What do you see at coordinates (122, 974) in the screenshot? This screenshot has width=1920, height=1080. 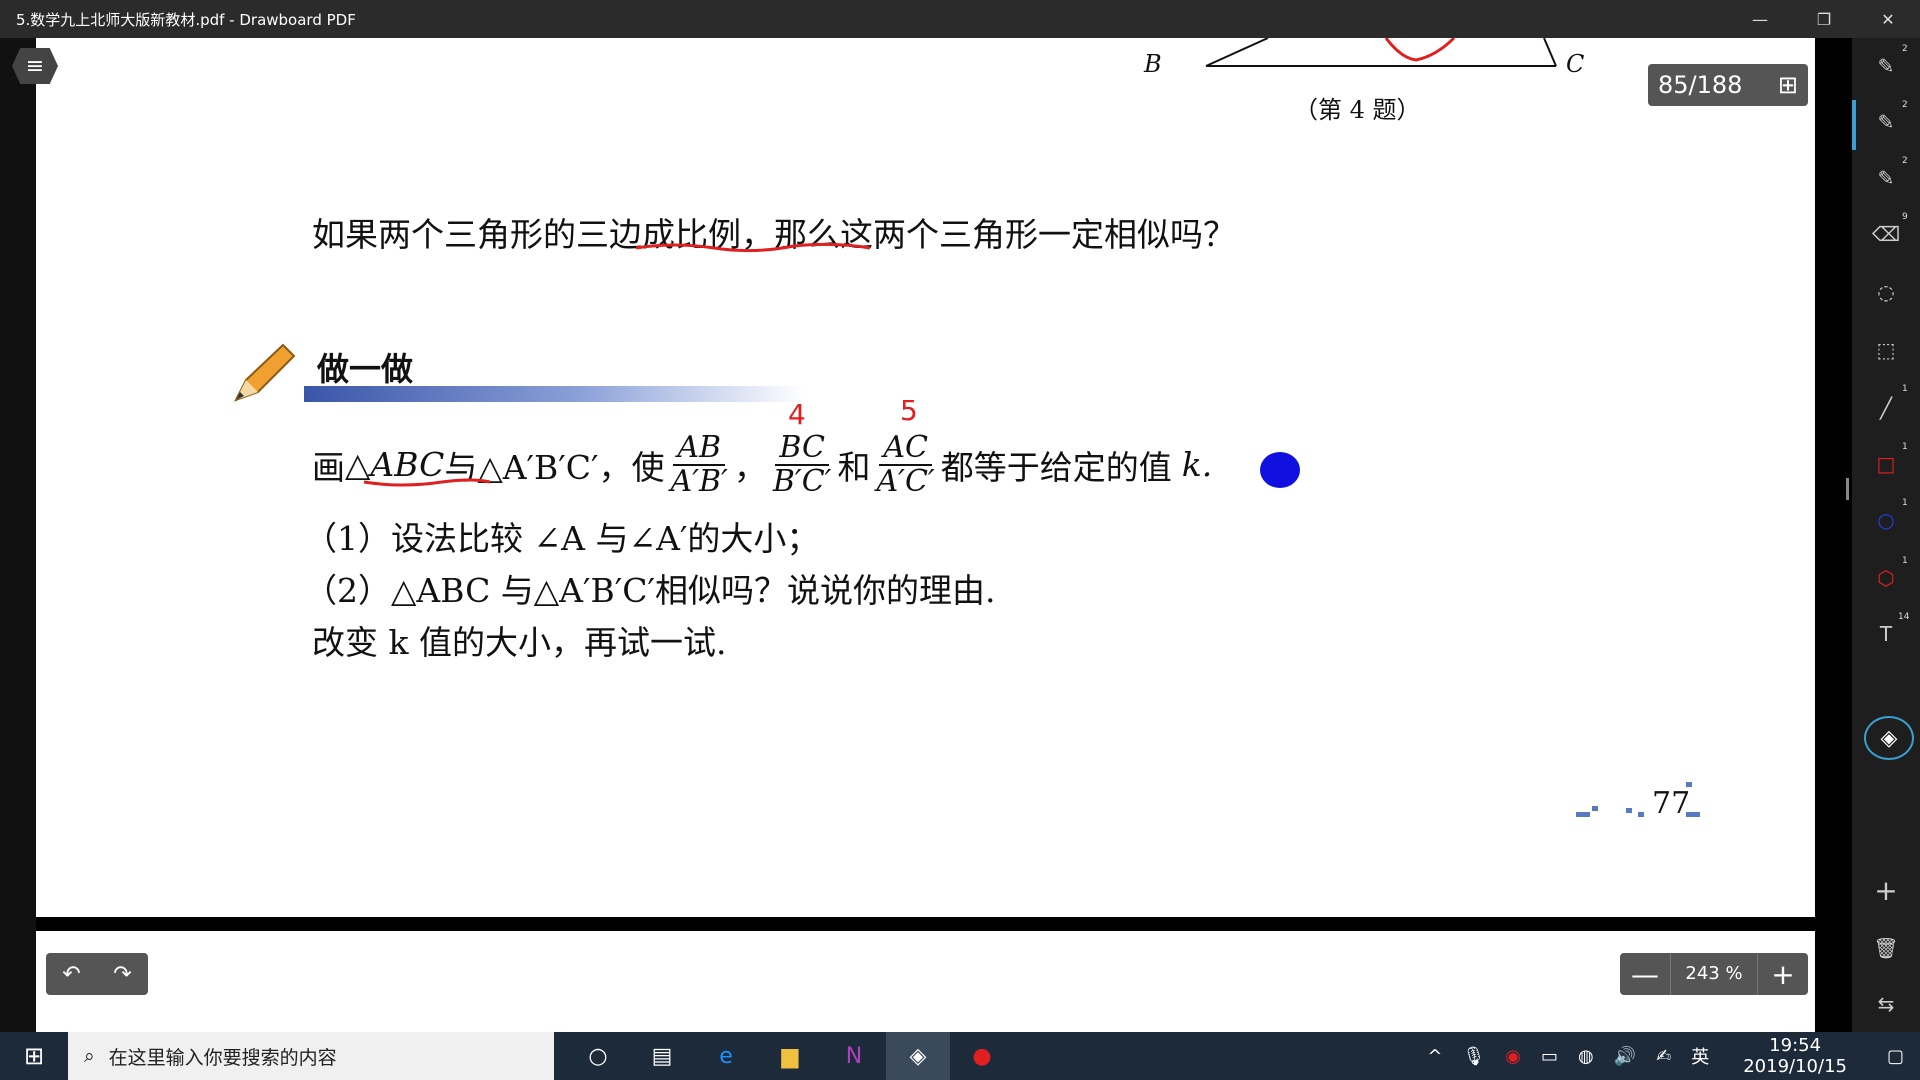 I see `redo-button: ↷` at bounding box center [122, 974].